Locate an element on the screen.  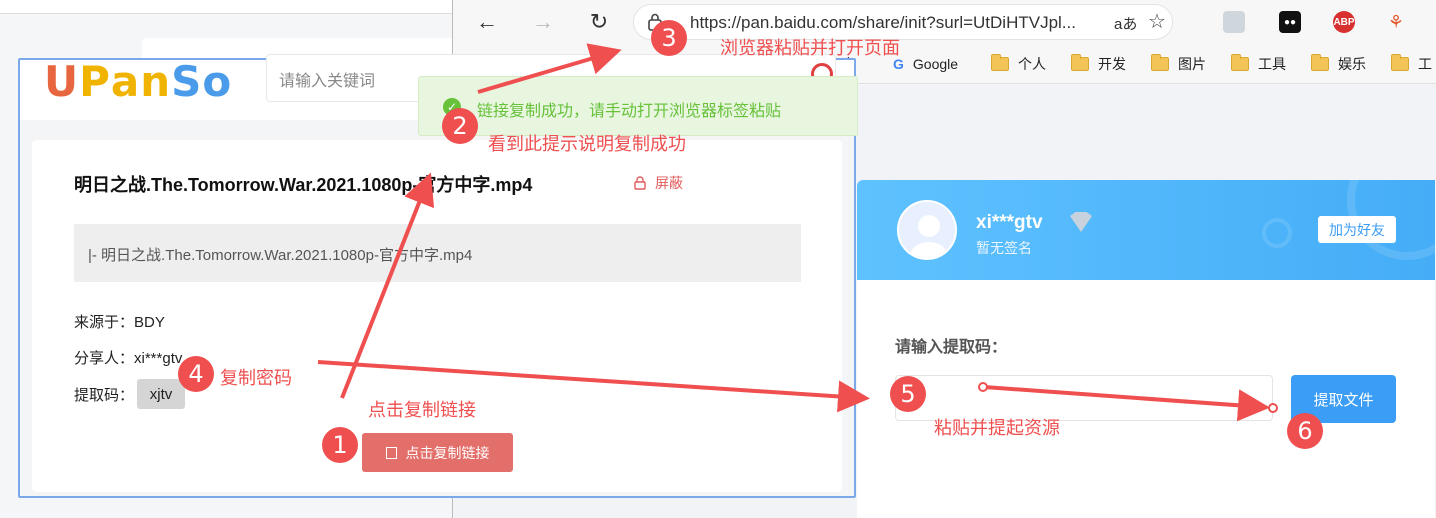
arrow-end-dot is located at coordinates (1273, 408).